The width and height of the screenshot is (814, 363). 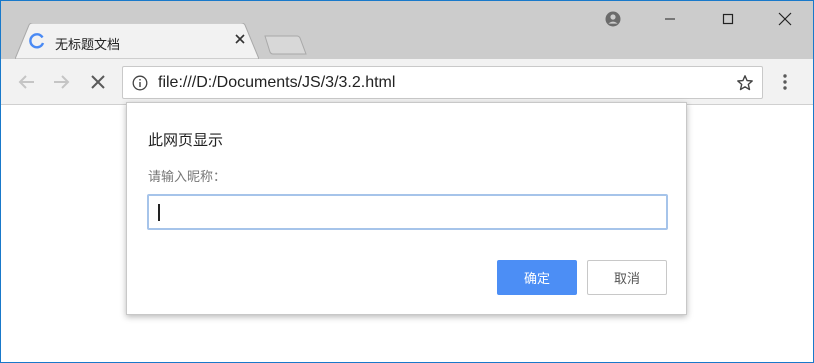 I want to click on tab-active: 无标题文档, so click(x=137, y=41).